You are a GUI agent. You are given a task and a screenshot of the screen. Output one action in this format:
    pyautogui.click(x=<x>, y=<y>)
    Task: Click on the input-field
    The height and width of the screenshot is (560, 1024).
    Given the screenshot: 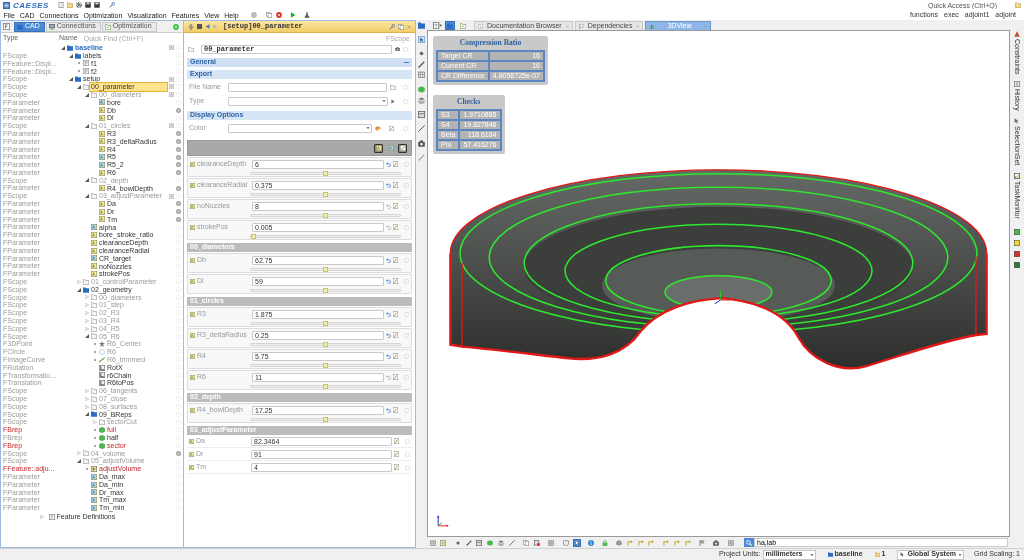 What is the action you would take?
    pyautogui.click(x=307, y=87)
    